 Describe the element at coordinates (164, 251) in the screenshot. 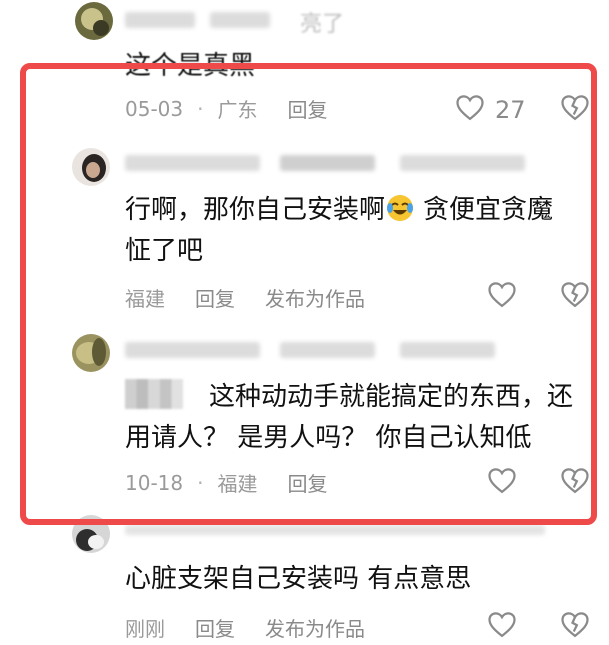

I see `comment-text-line2: 怔了吧` at that location.